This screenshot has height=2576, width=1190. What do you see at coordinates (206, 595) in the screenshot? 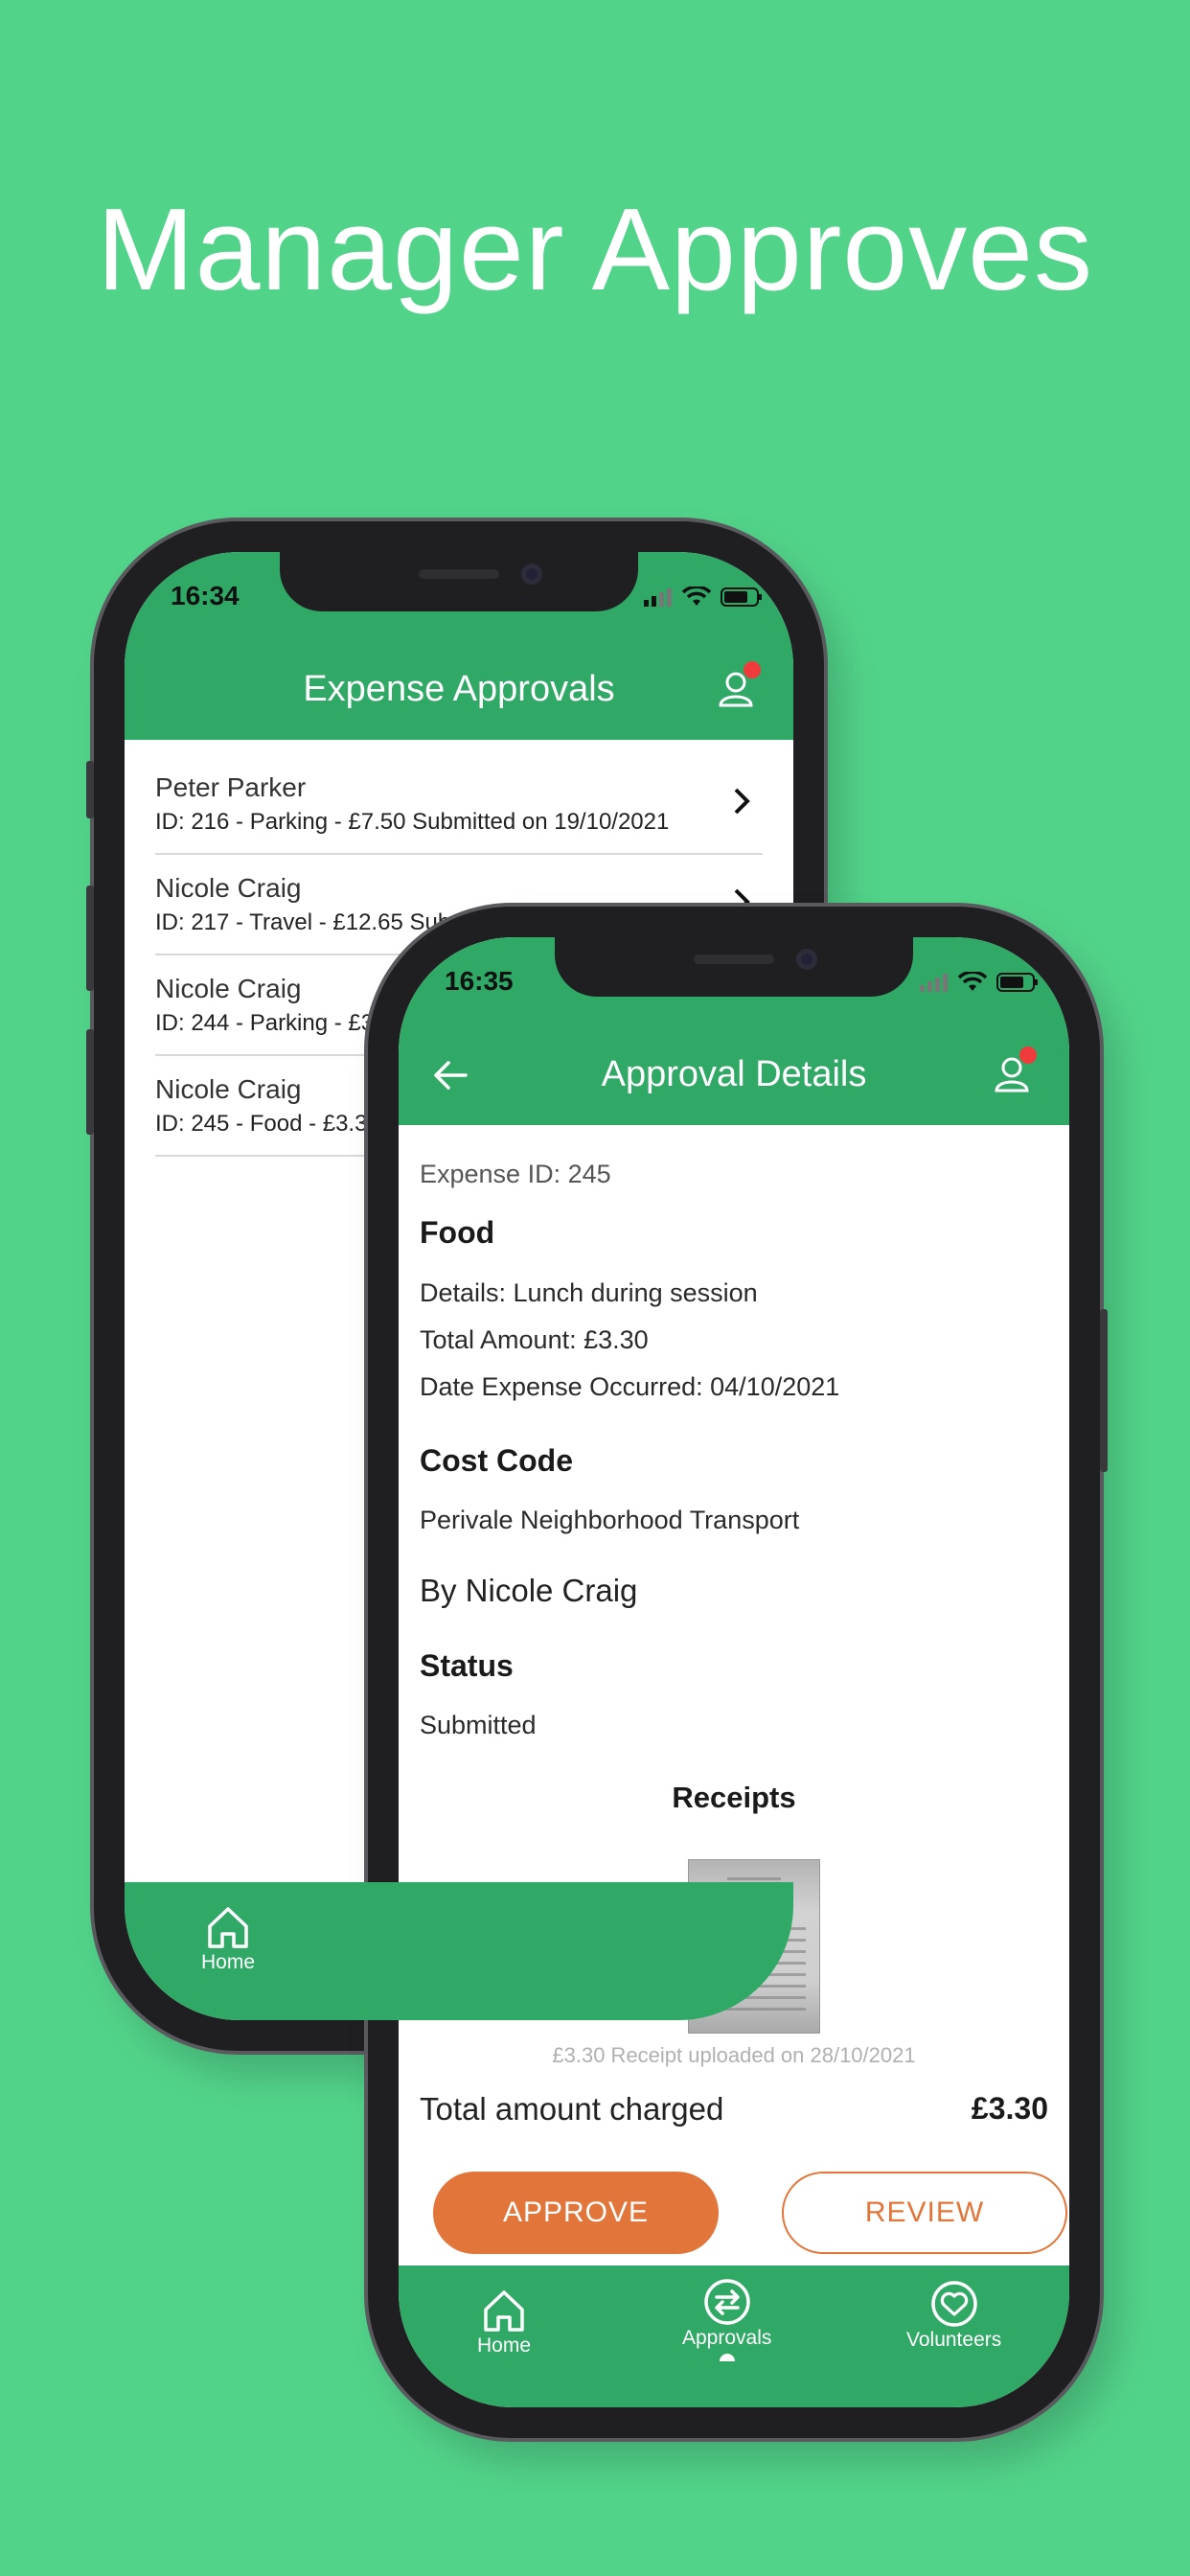
I see `status-time: 16:34` at bounding box center [206, 595].